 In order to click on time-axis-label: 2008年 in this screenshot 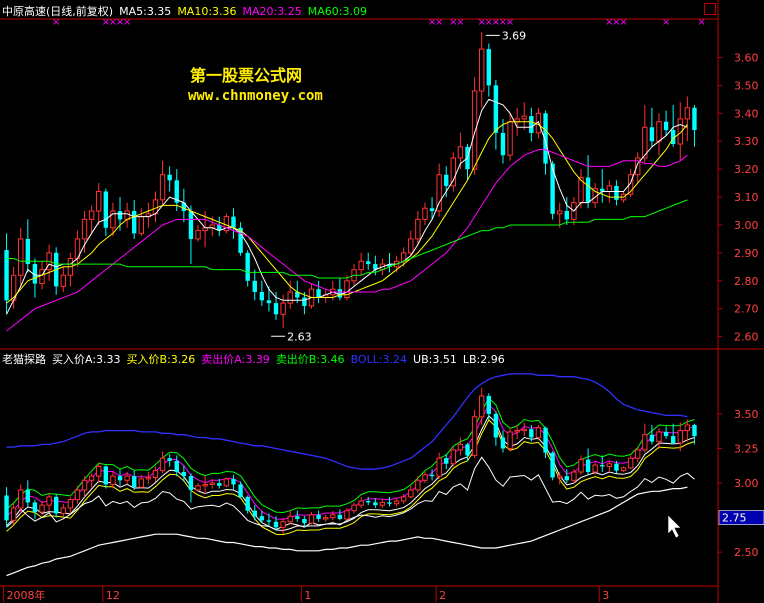, I will do `click(26, 595)`.